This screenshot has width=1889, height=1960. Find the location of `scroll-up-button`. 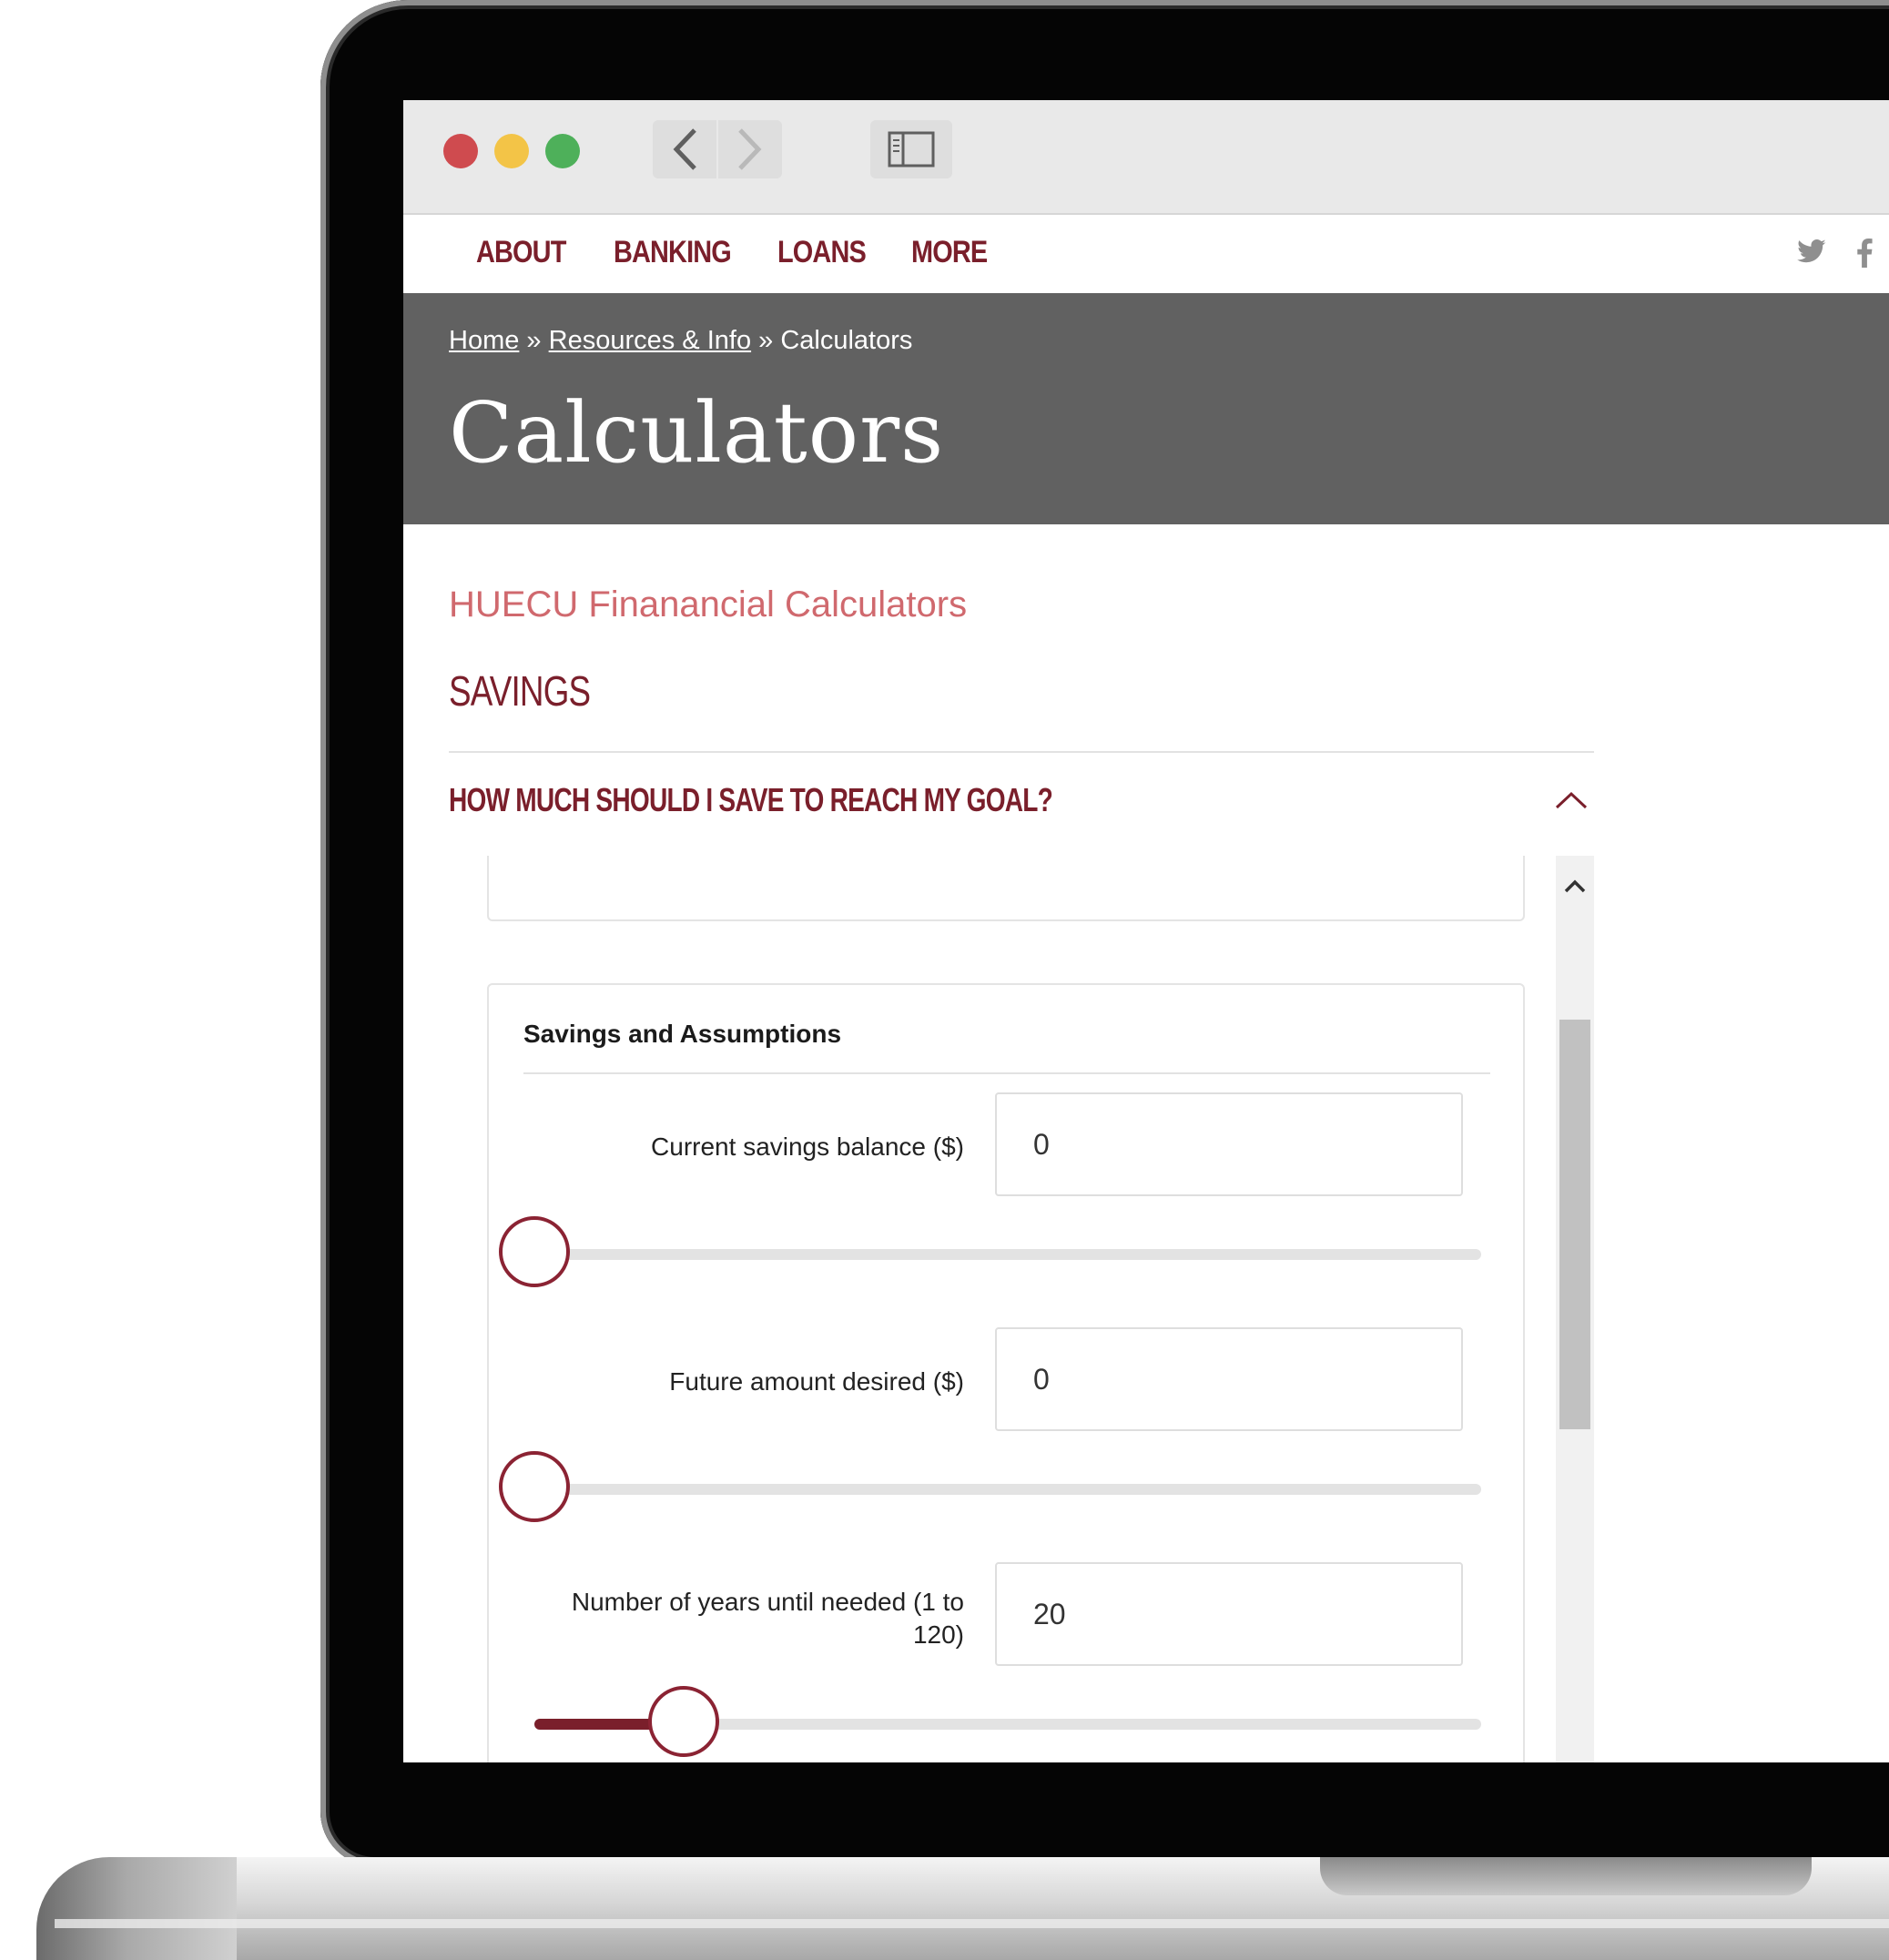

scroll-up-button is located at coordinates (1575, 886).